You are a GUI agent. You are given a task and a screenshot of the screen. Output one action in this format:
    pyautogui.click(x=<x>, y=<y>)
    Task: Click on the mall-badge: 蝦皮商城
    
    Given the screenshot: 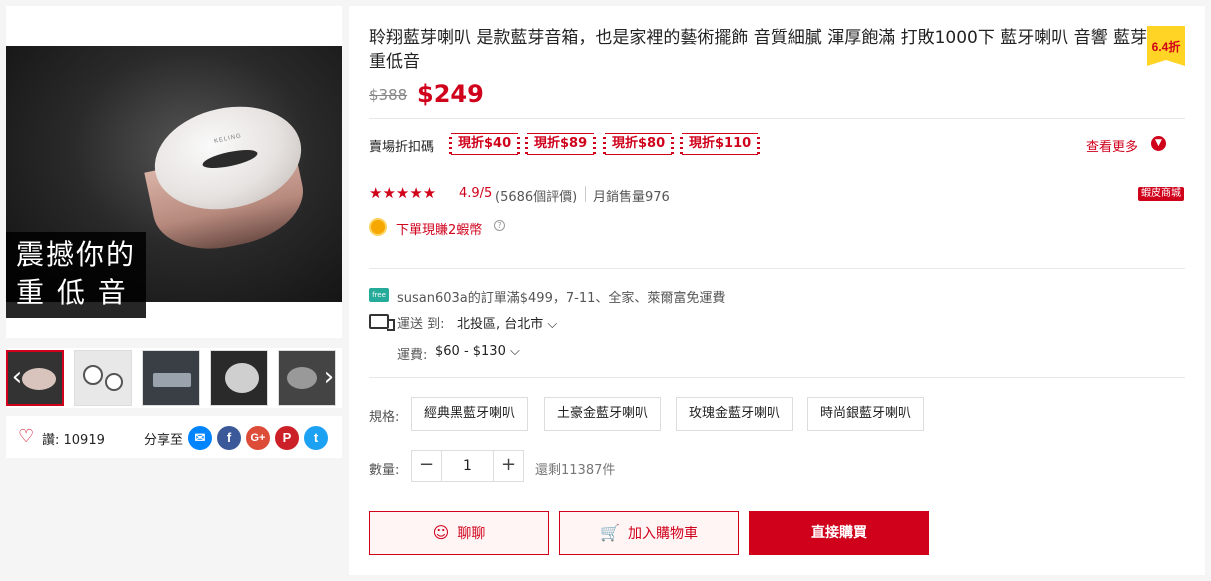 What is the action you would take?
    pyautogui.click(x=1161, y=194)
    